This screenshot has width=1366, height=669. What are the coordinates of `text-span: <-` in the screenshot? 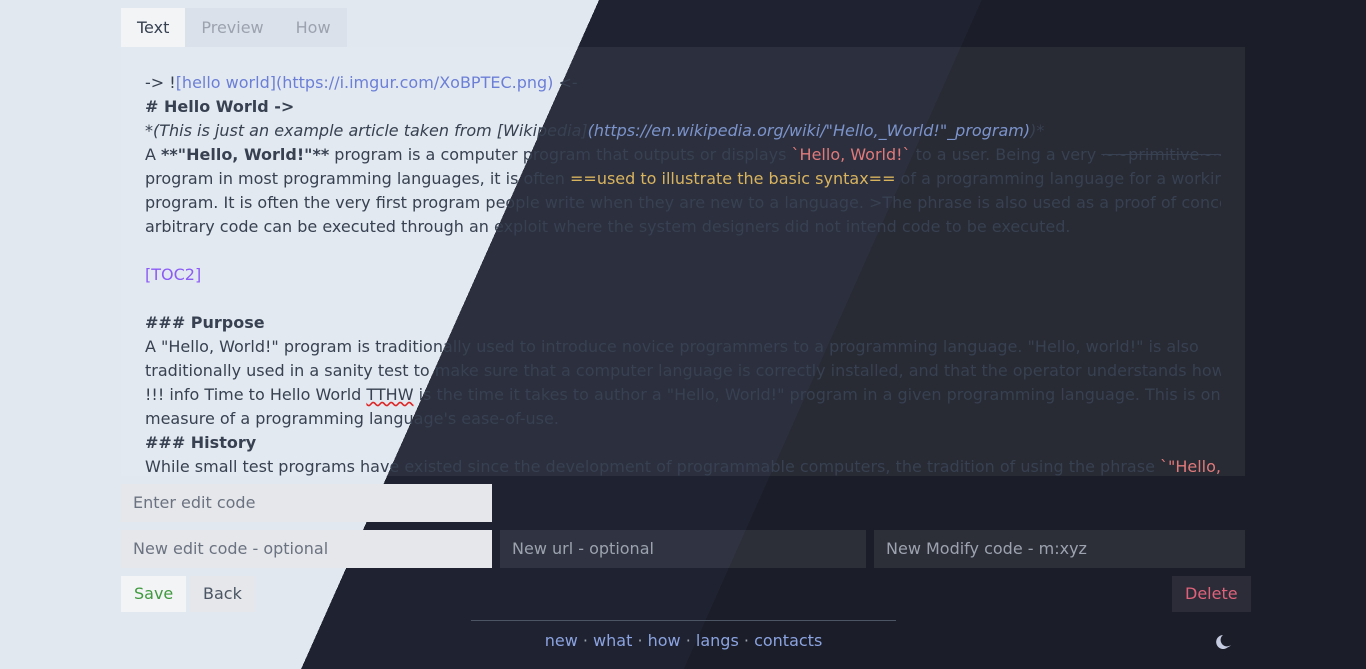 It's located at (565, 82).